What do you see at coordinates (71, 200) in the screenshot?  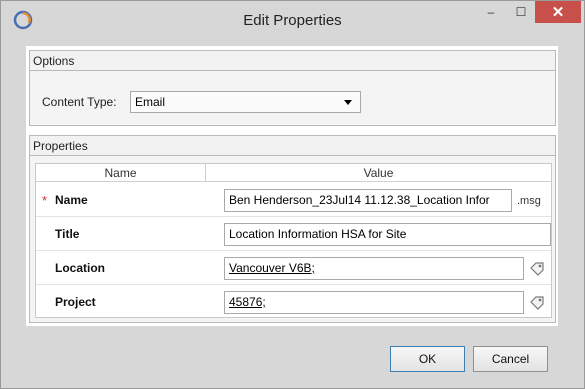 I see `name-label: Name` at bounding box center [71, 200].